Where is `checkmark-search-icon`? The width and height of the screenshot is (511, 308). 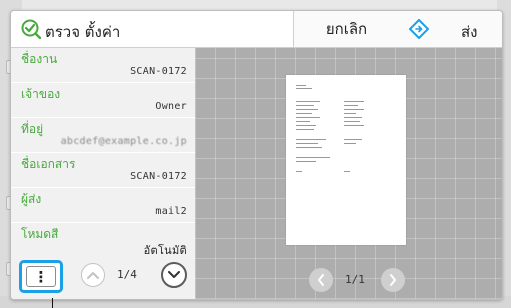 checkmark-search-icon is located at coordinates (31, 29).